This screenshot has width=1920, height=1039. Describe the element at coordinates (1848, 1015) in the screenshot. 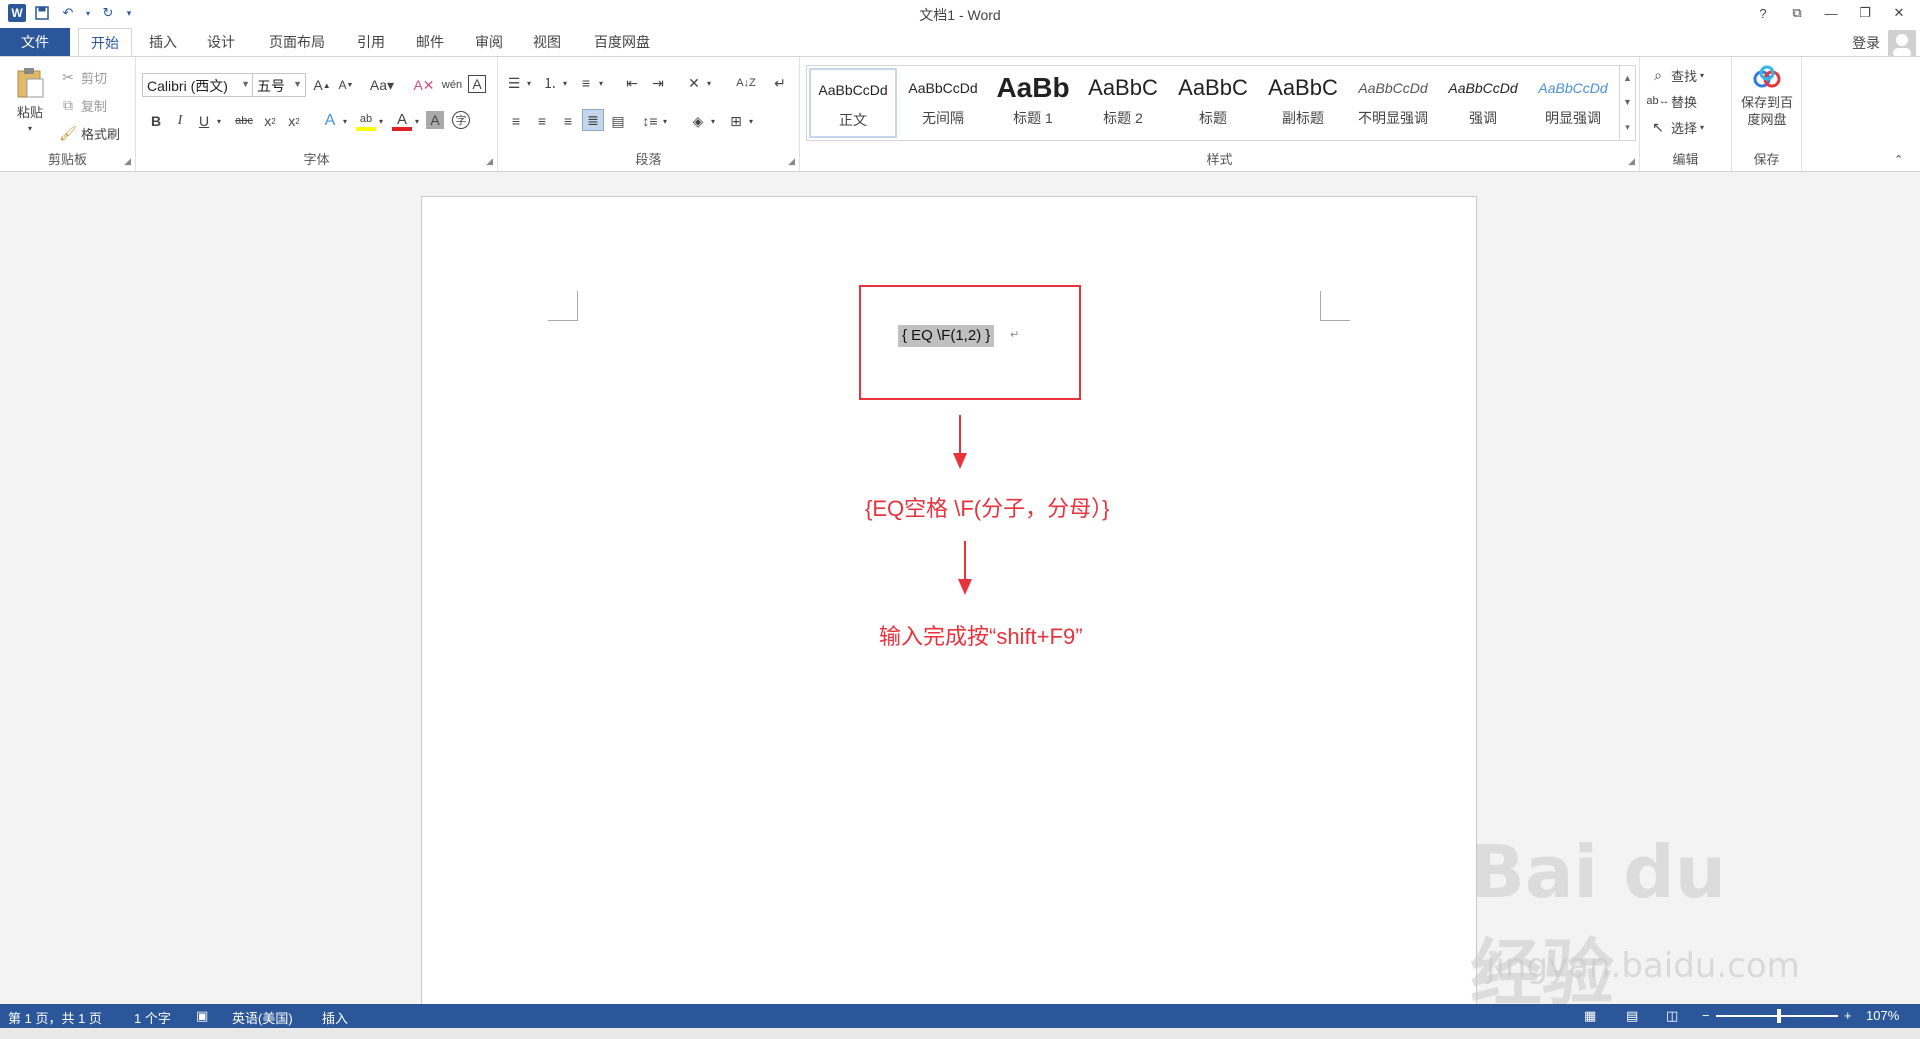

I see `zoom-in-button: +` at that location.